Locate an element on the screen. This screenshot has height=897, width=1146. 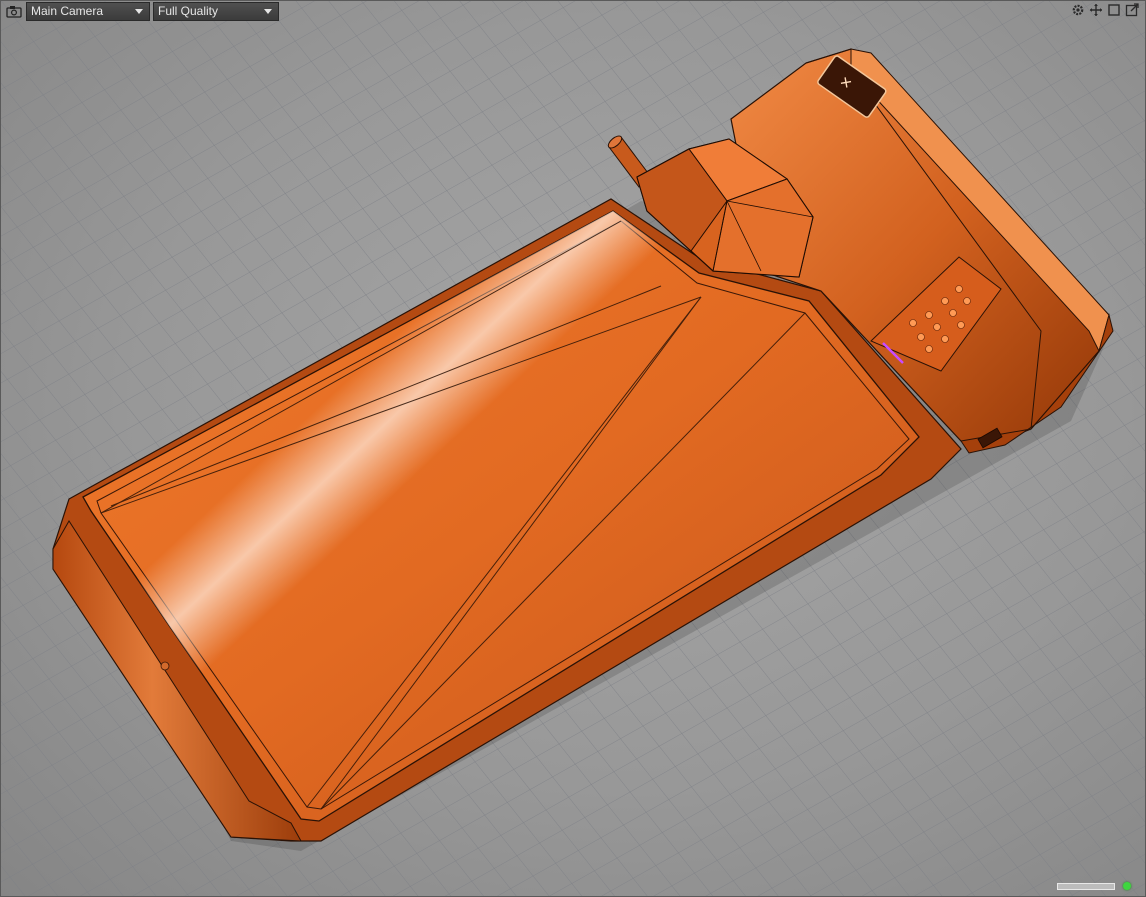
viewport-toolbar: Main Camera Full Quality is located at coordinates (140, 11).